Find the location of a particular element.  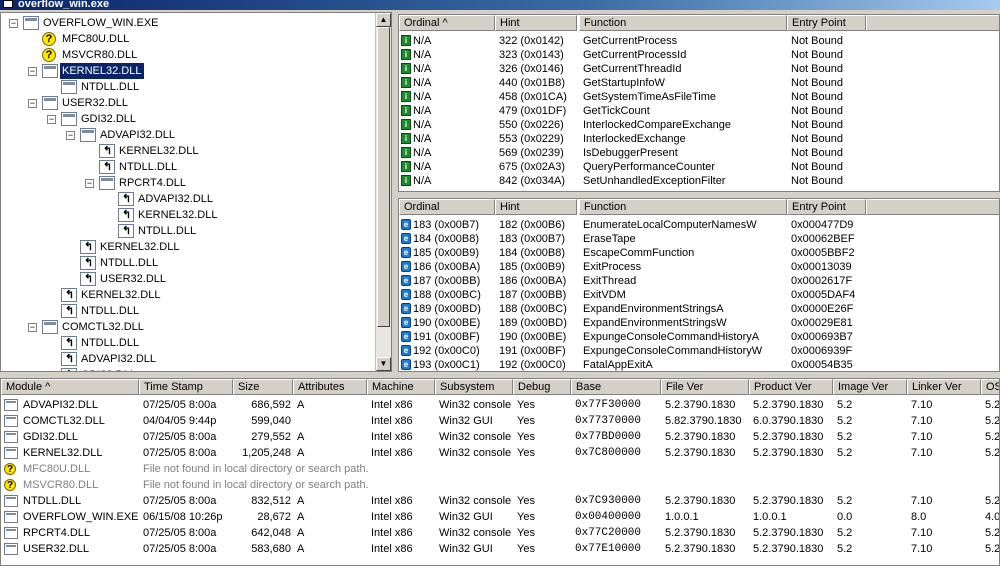

module-icon is located at coordinates (50, 103).